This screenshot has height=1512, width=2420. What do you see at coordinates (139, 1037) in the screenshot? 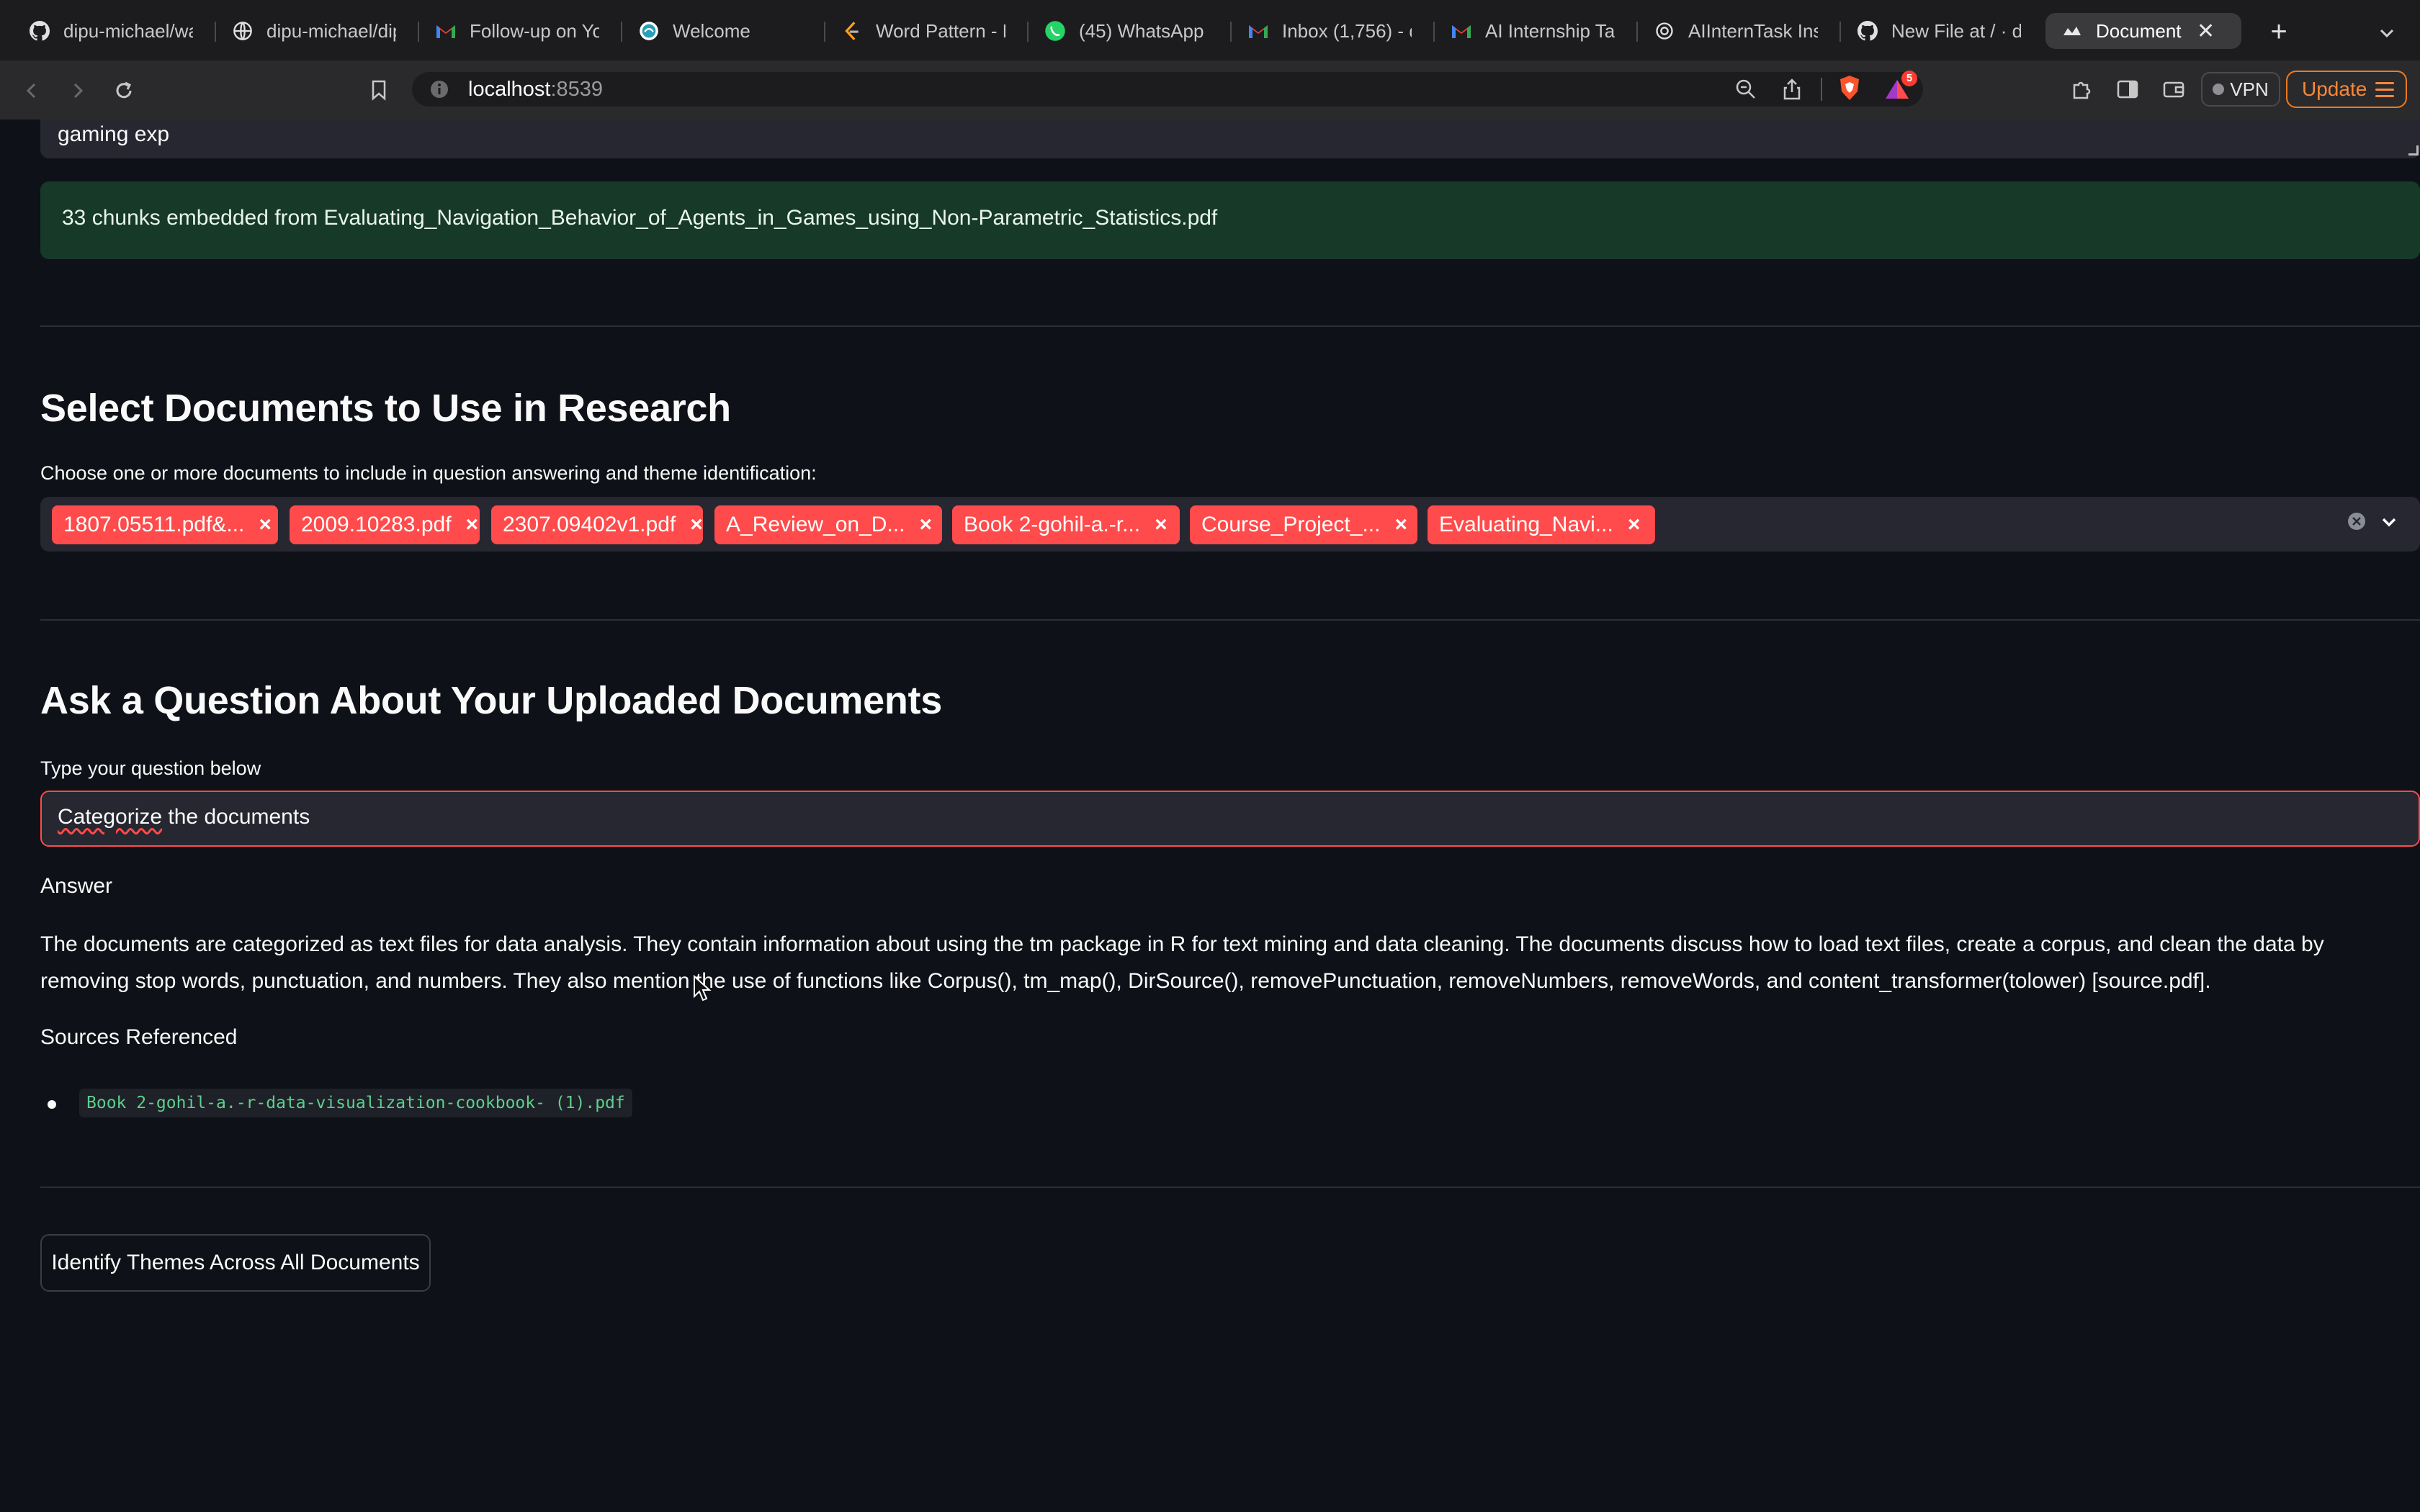
I see `sources-heading: Sources Referenced` at bounding box center [139, 1037].